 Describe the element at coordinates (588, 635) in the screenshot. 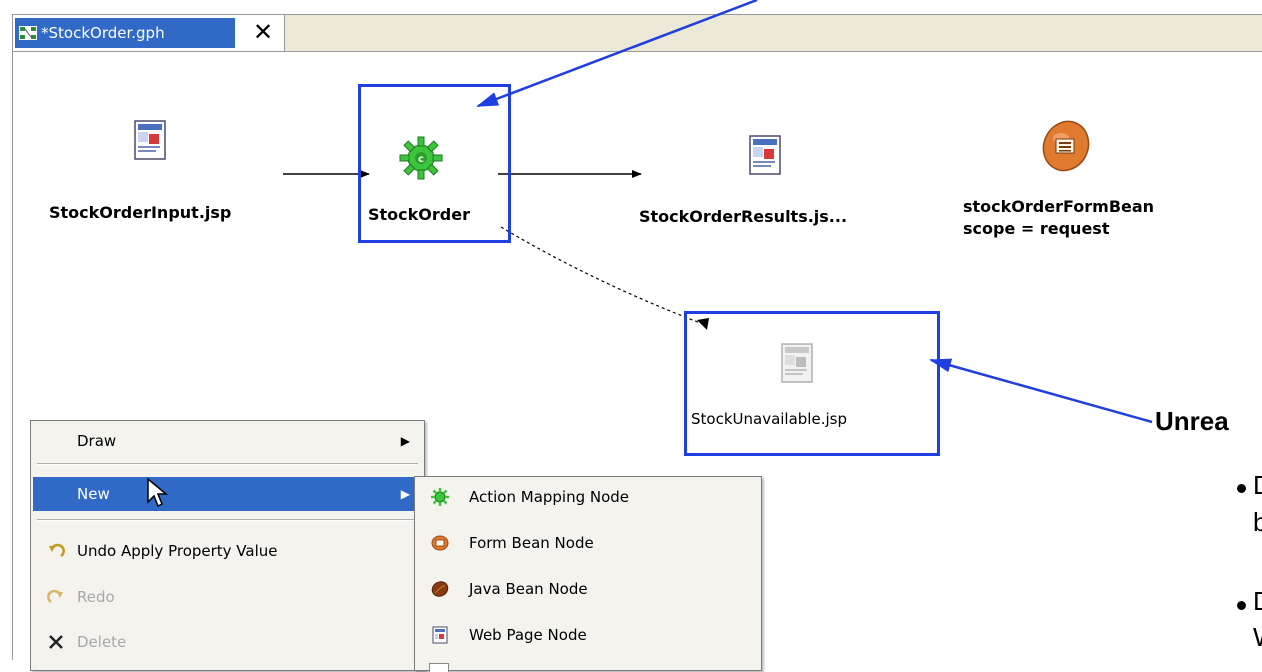

I see `menu-item-web-page-node: Web Page Node` at that location.